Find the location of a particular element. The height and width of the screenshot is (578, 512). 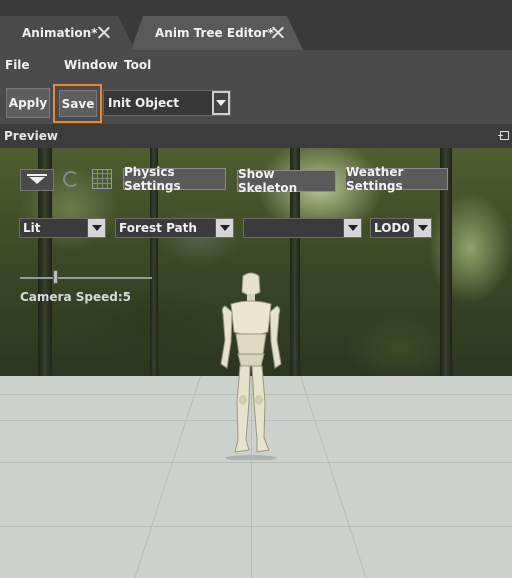

save-button-highlight: Save is located at coordinates (77, 103).